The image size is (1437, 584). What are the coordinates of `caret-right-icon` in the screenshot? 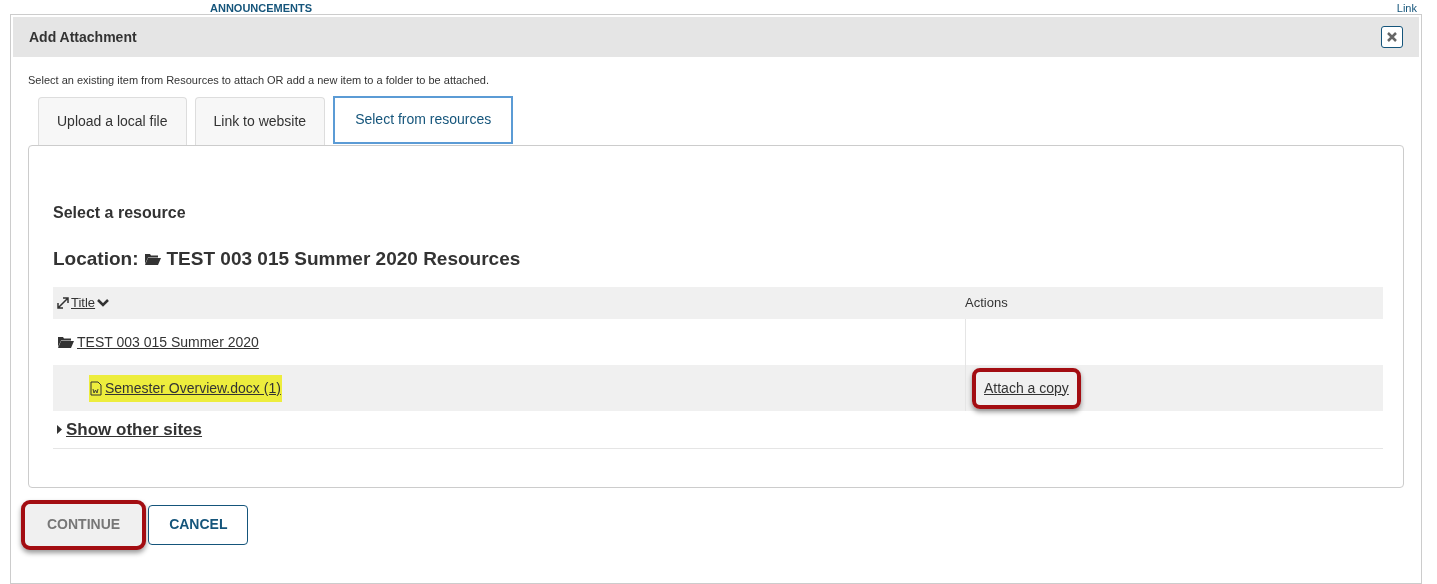 It's located at (59, 429).